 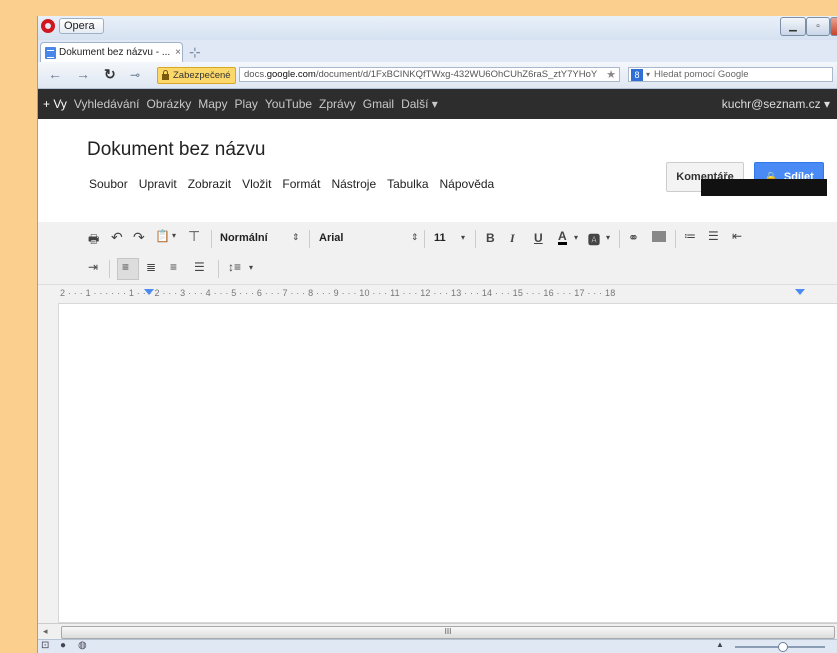 I want to click on minimize-icon: ▁, so click(x=793, y=26).